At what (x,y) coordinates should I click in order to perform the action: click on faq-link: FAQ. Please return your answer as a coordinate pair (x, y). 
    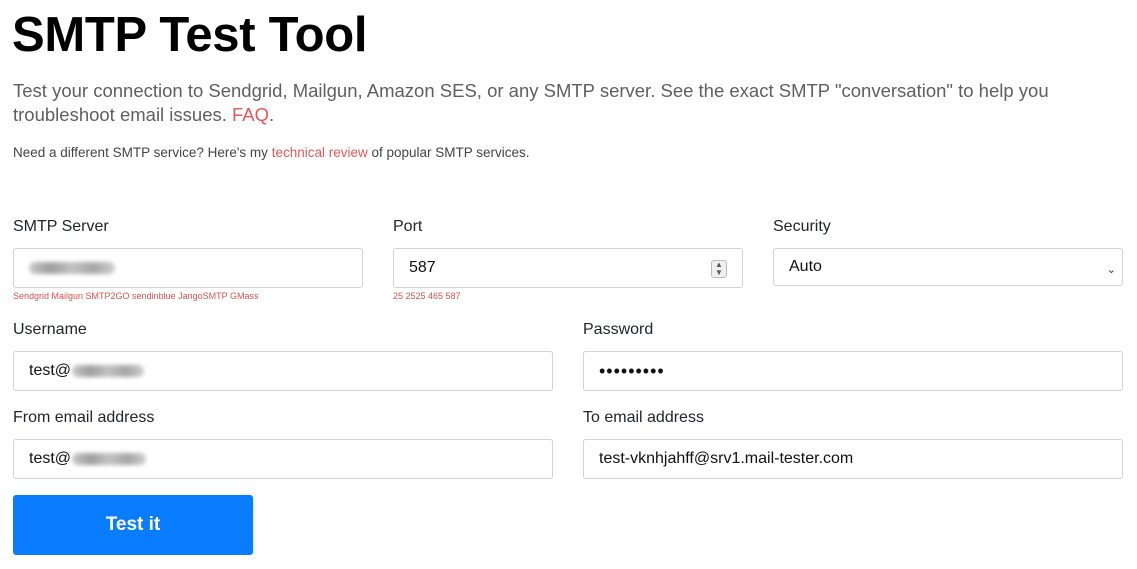
    Looking at the image, I should click on (250, 114).